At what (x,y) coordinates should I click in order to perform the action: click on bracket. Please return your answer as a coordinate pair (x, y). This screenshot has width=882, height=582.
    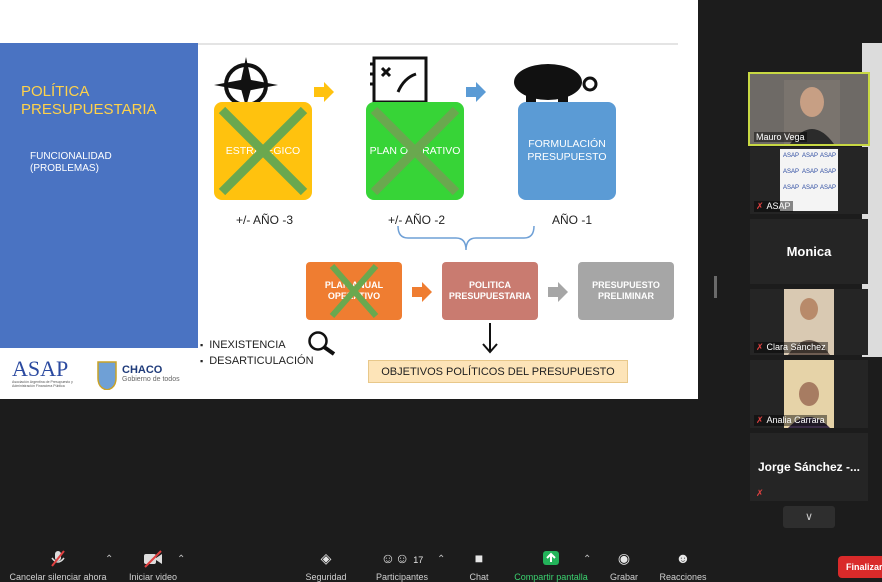
    Looking at the image, I should click on (466, 238).